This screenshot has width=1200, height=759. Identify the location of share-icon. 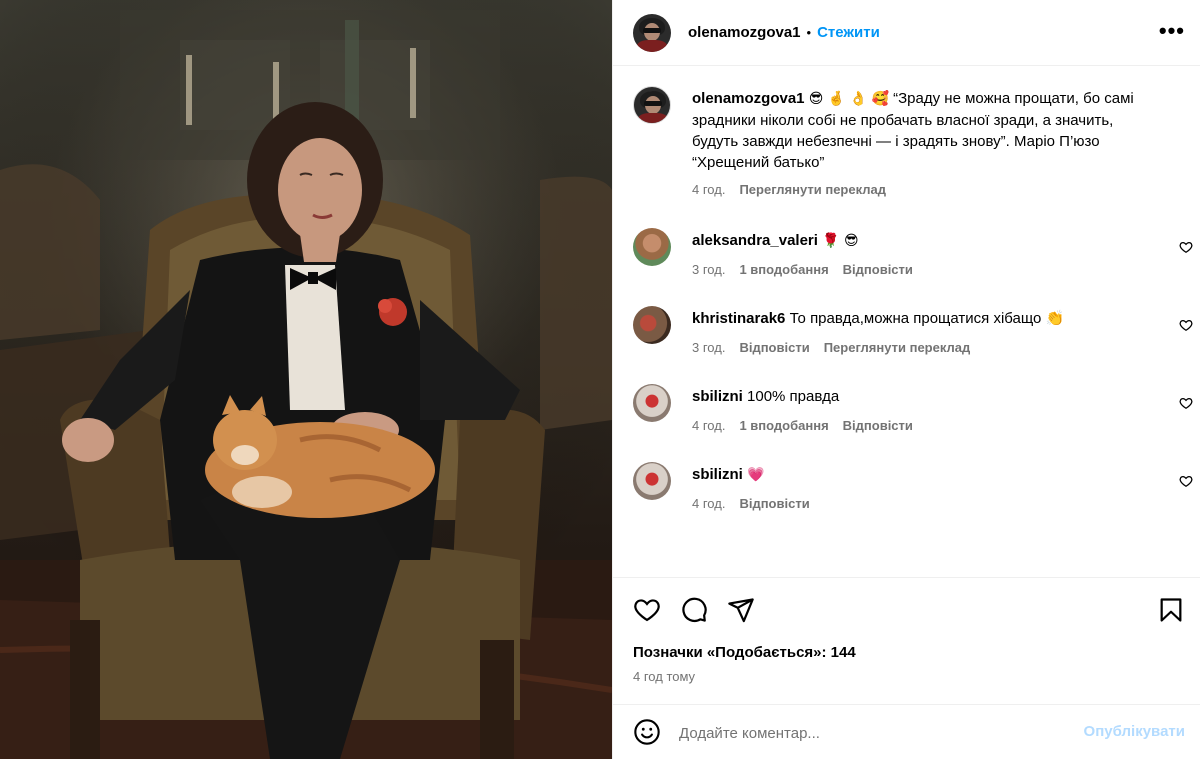
(741, 610).